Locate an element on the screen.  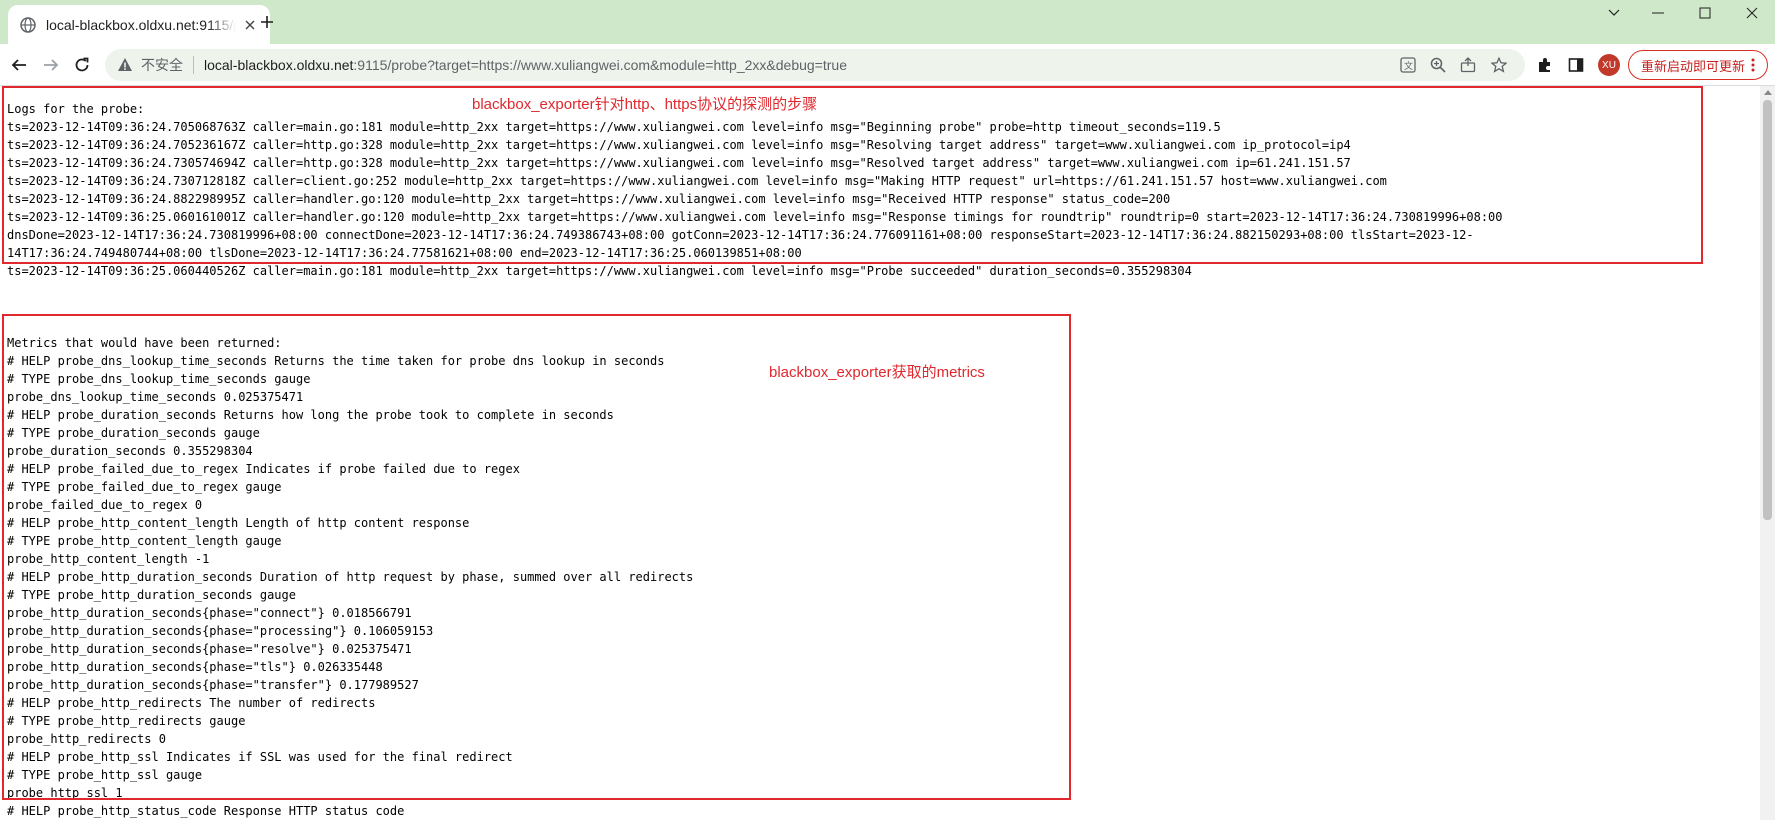
more-vertical-icon is located at coordinates (1753, 65).